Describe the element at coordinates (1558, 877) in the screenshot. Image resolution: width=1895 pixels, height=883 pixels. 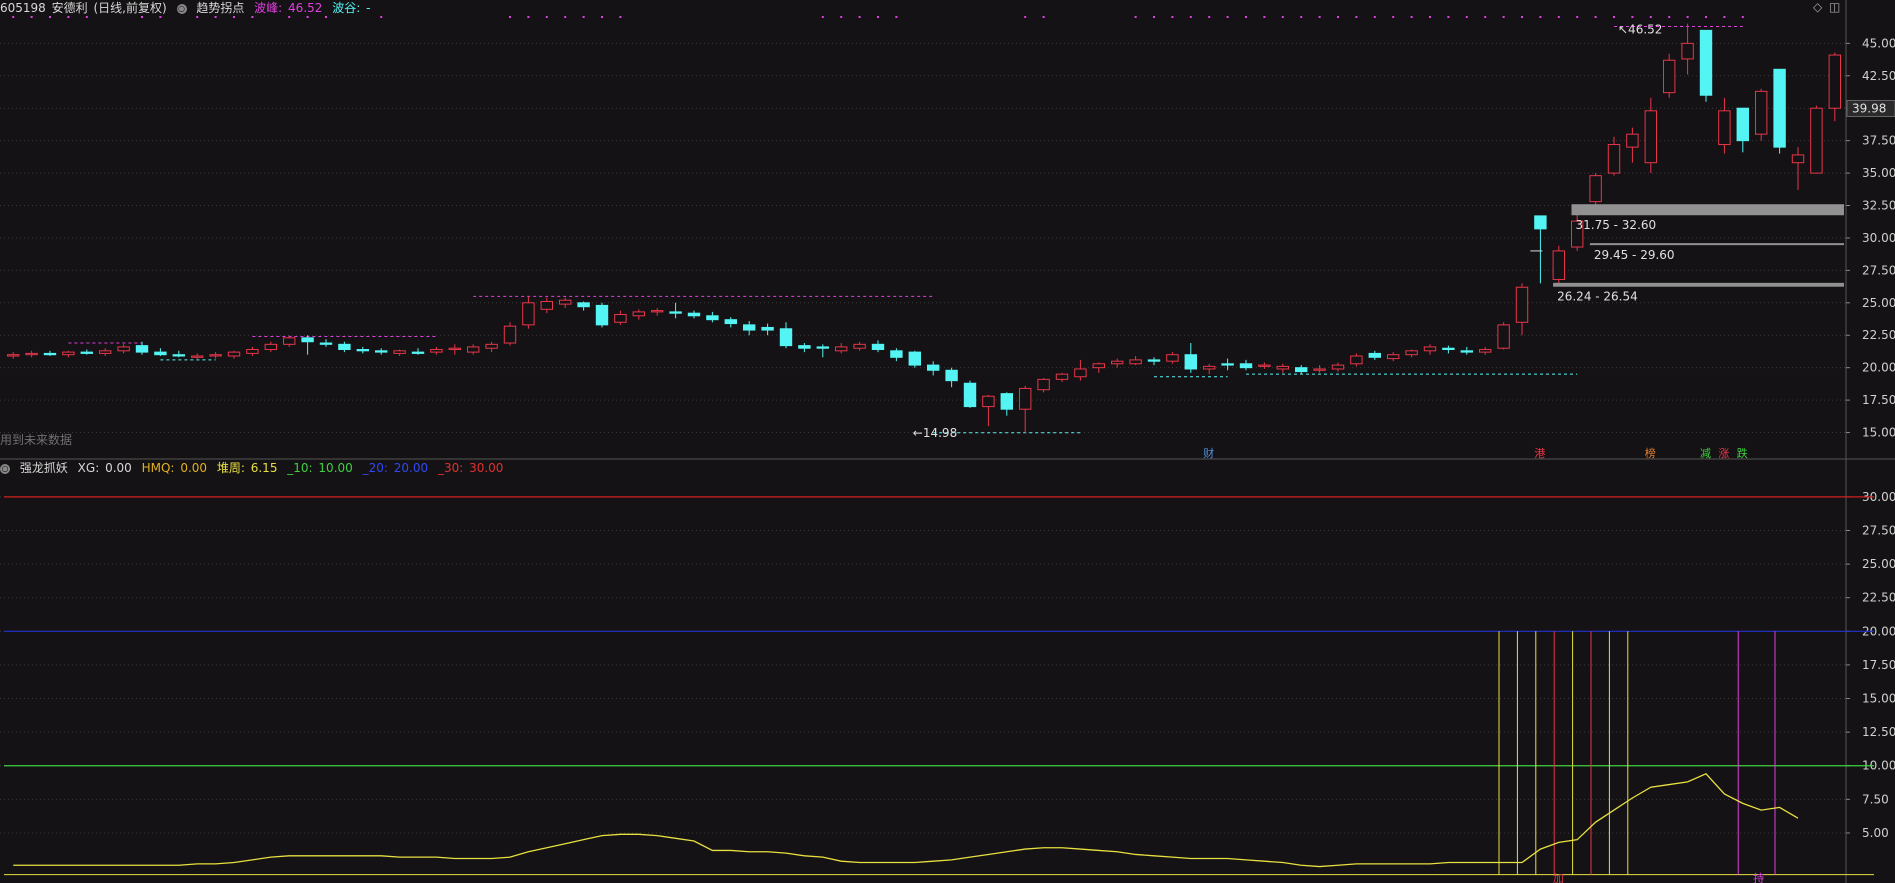
I see `bottom-marker: 加` at that location.